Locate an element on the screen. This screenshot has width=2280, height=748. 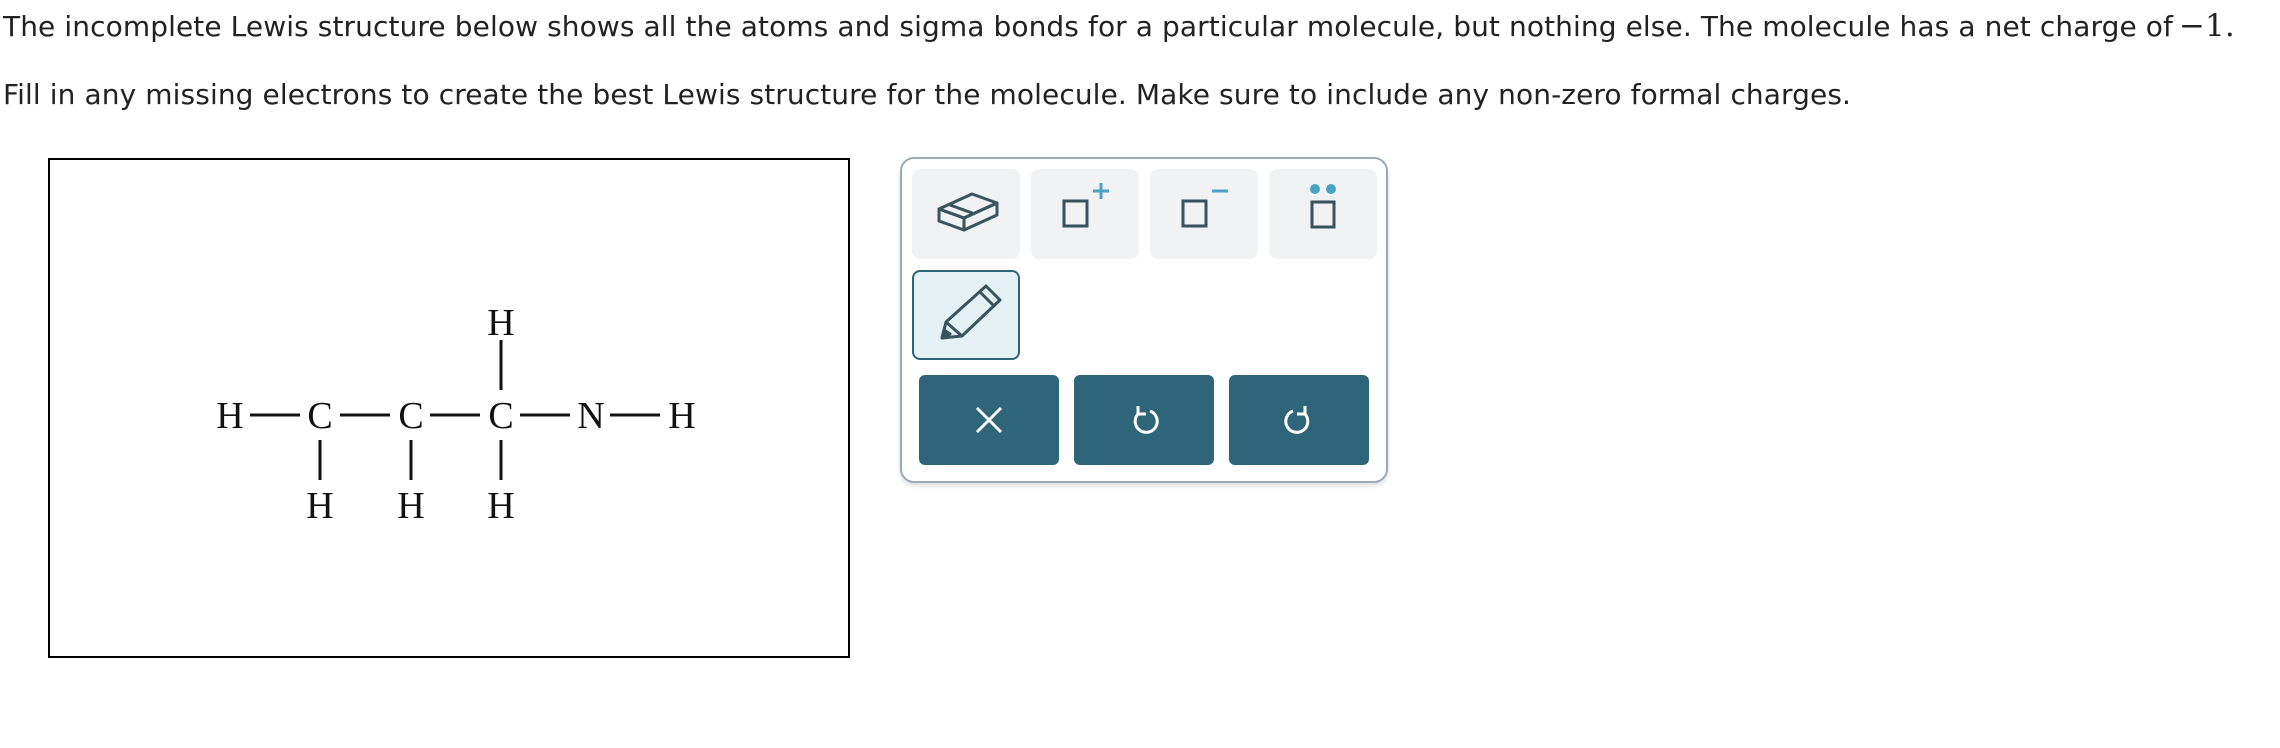
redo-icon is located at coordinates (1297, 420).